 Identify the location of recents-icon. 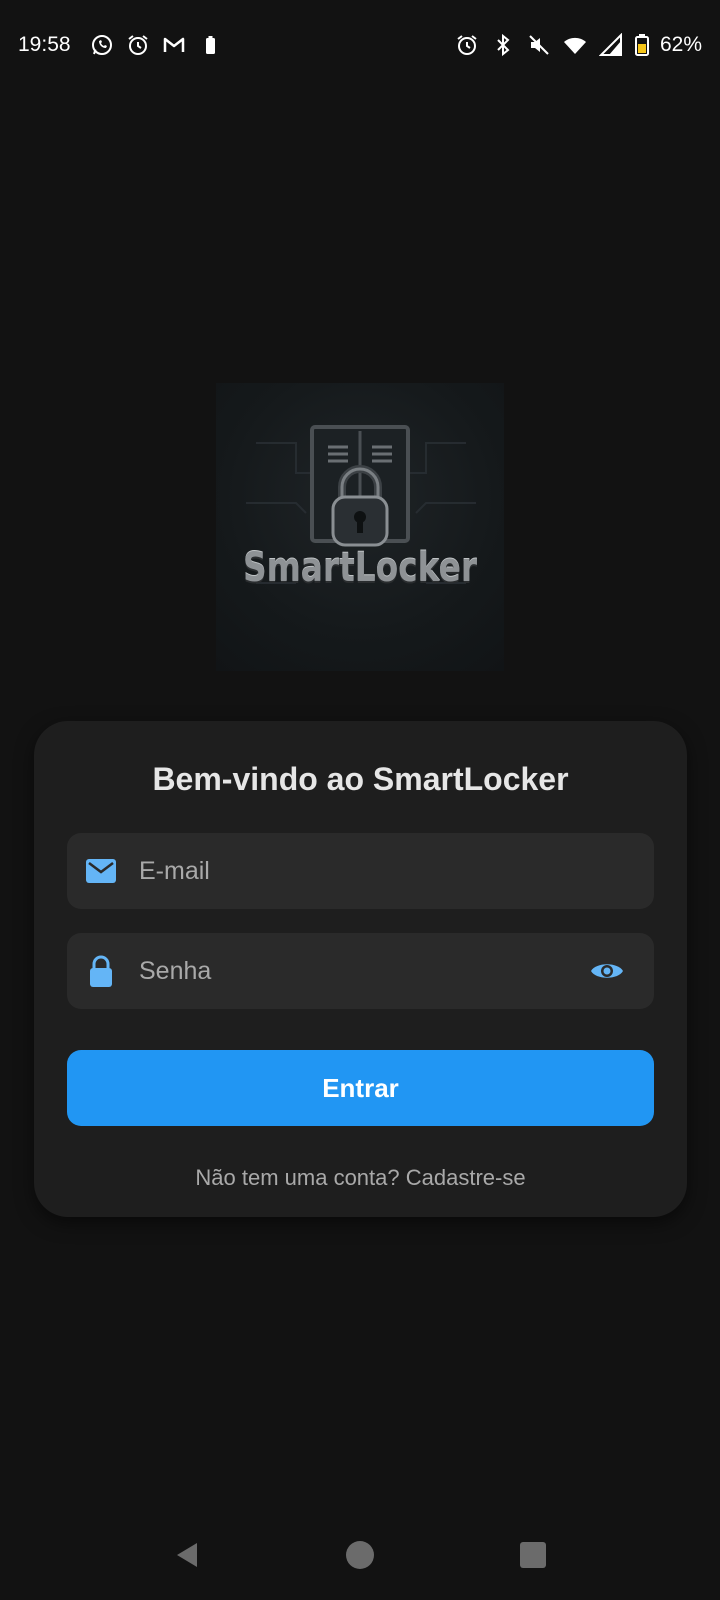
(533, 1555).